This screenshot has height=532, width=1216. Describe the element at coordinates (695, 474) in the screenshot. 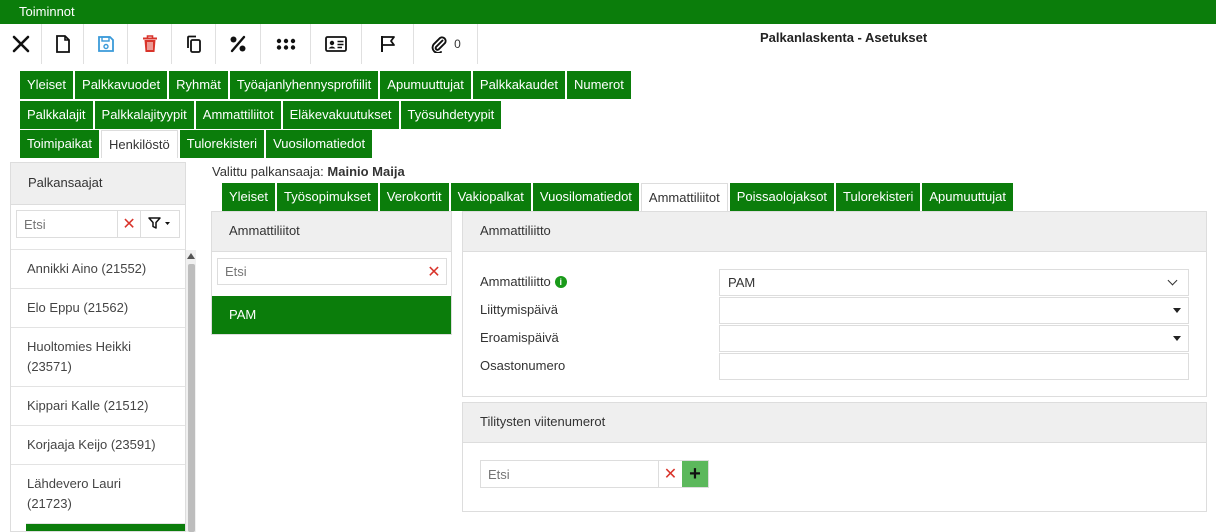

I see `add-reference-button: +` at that location.